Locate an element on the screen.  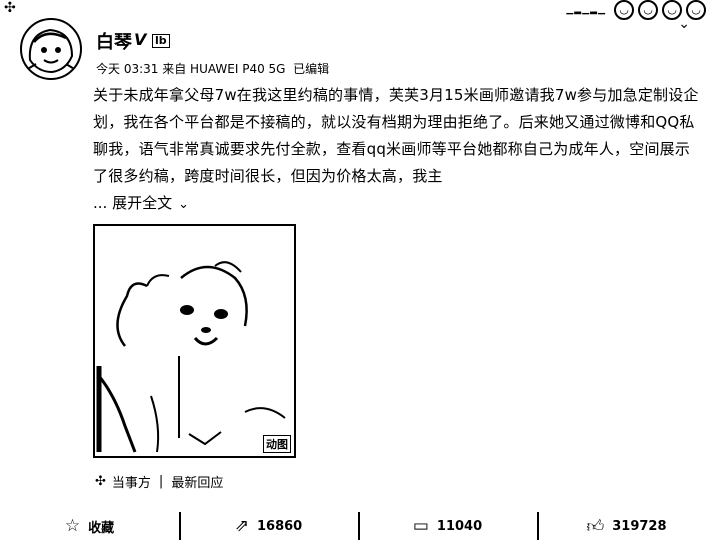
favorite-label: 收藏 is located at coordinates (101, 528).